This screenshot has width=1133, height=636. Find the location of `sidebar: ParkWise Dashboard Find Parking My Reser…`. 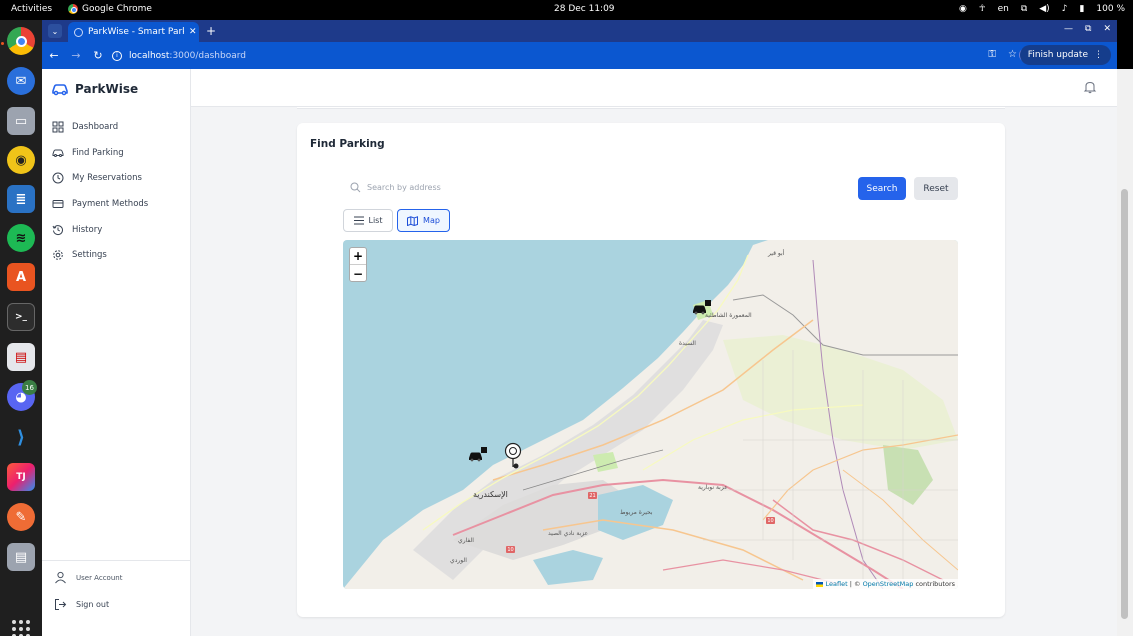

sidebar: ParkWise Dashboard Find Parking My Reser… is located at coordinates (116, 352).